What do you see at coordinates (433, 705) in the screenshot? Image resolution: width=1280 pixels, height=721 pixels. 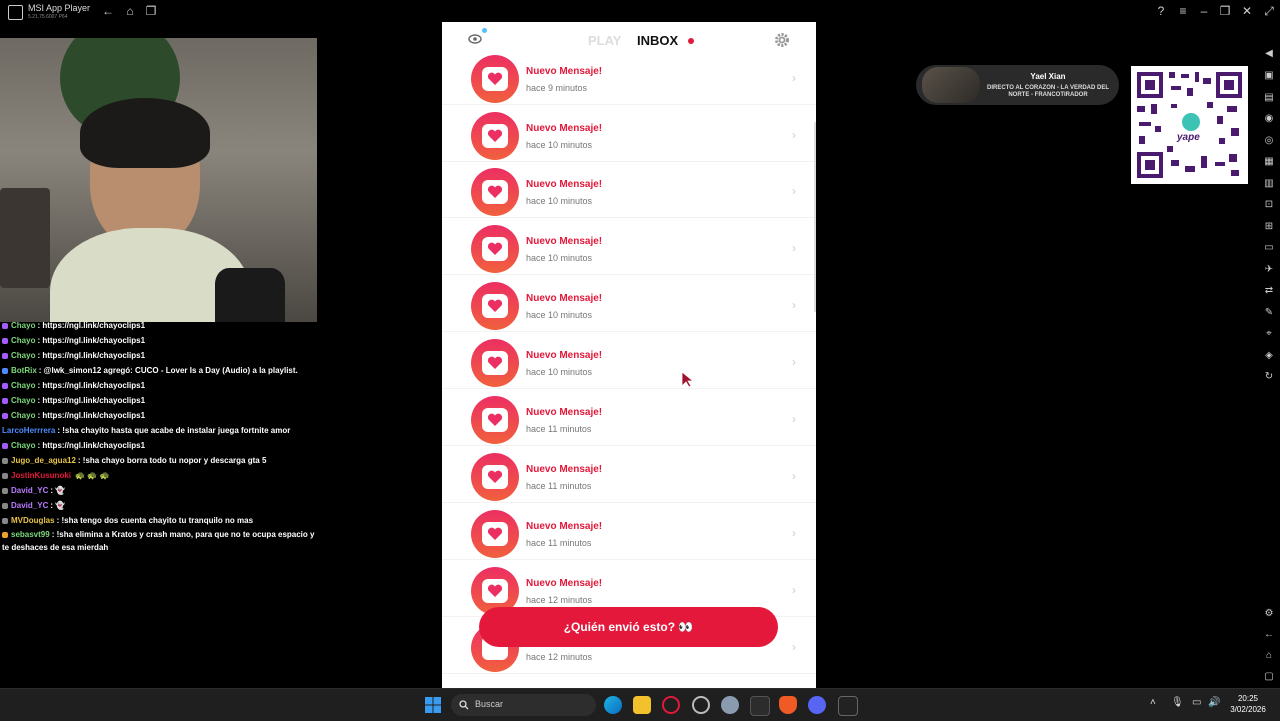 I see `windows-start-icon` at bounding box center [433, 705].